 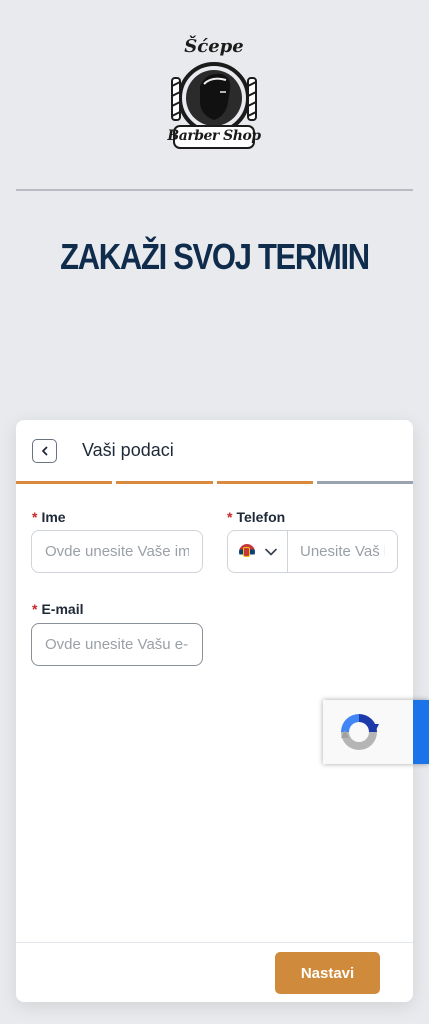 I want to click on email-label: * E-mail, so click(x=57, y=609).